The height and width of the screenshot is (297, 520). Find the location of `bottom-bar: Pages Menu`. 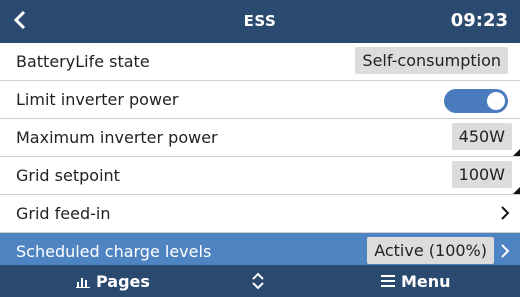

bottom-bar: Pages Menu is located at coordinates (260, 281).